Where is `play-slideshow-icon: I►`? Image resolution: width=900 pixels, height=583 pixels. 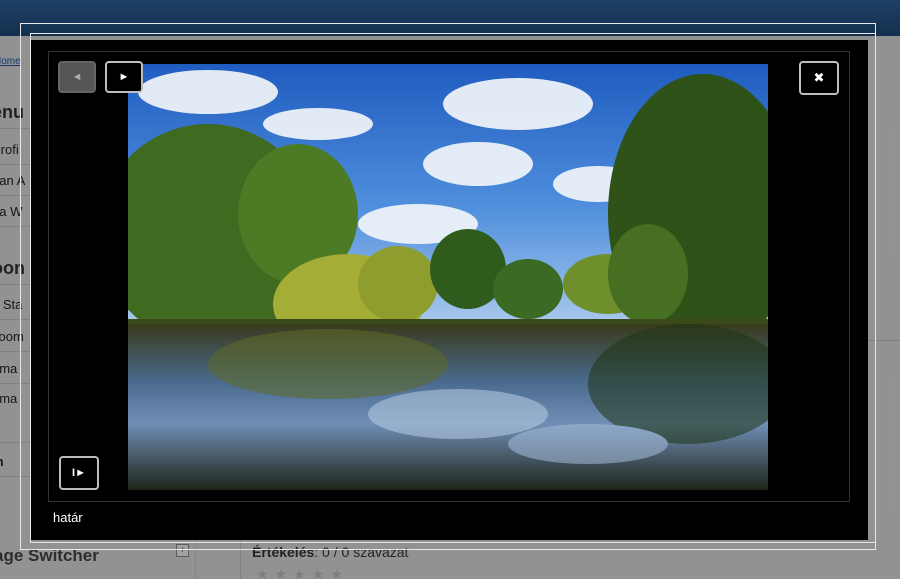 play-slideshow-icon: I► is located at coordinates (79, 473).